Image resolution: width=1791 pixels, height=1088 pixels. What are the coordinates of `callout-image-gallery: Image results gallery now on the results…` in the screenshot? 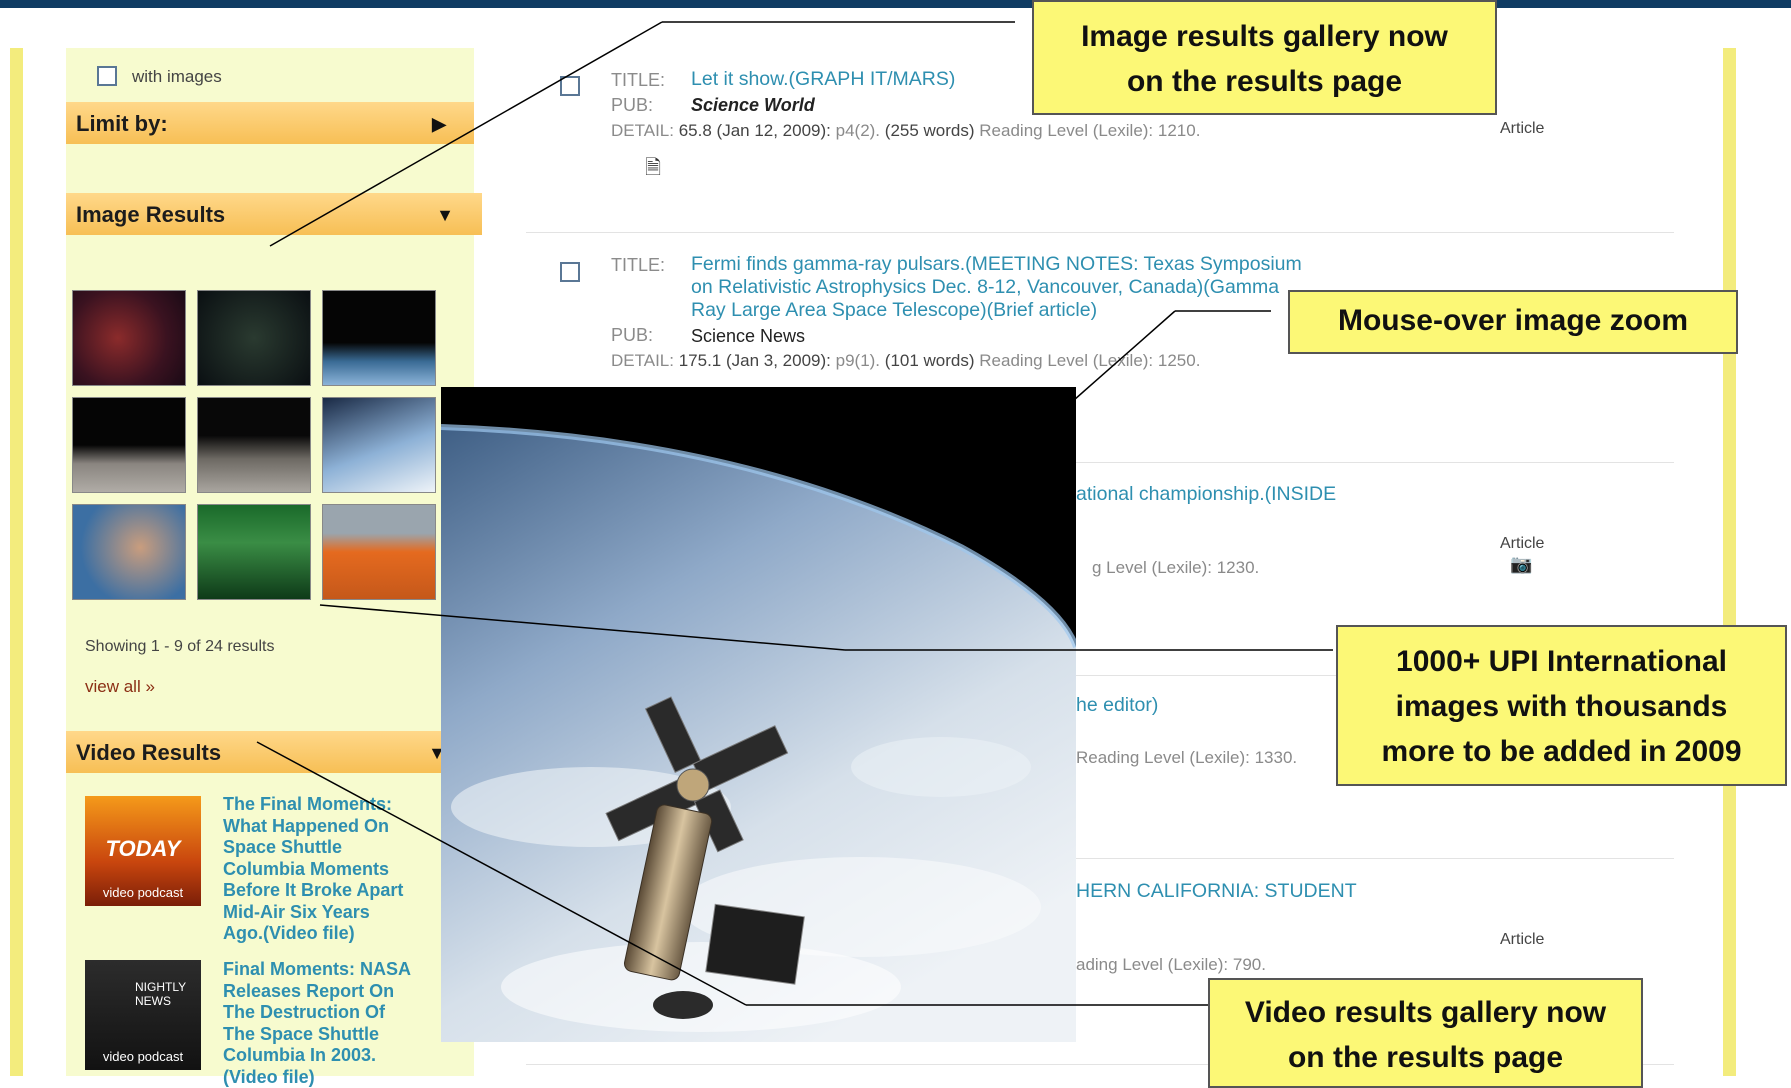 It's located at (1264, 57).